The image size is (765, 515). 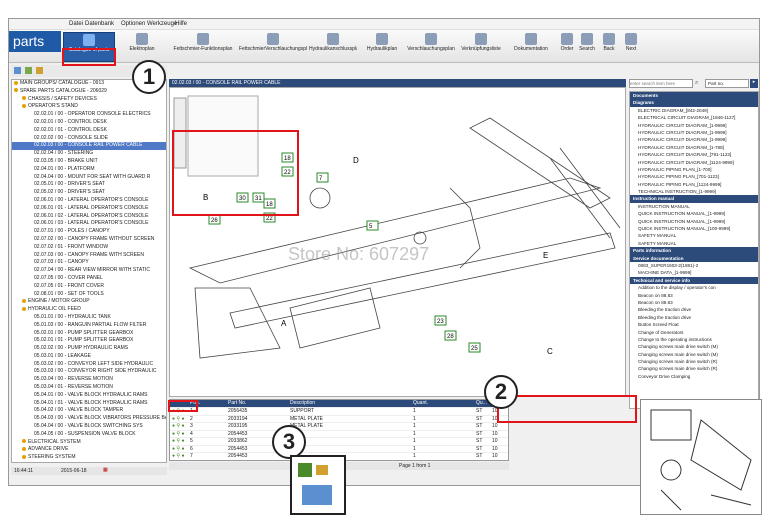 I want to click on menu-werkzeuge: Werkzeuge, so click(x=162, y=24).